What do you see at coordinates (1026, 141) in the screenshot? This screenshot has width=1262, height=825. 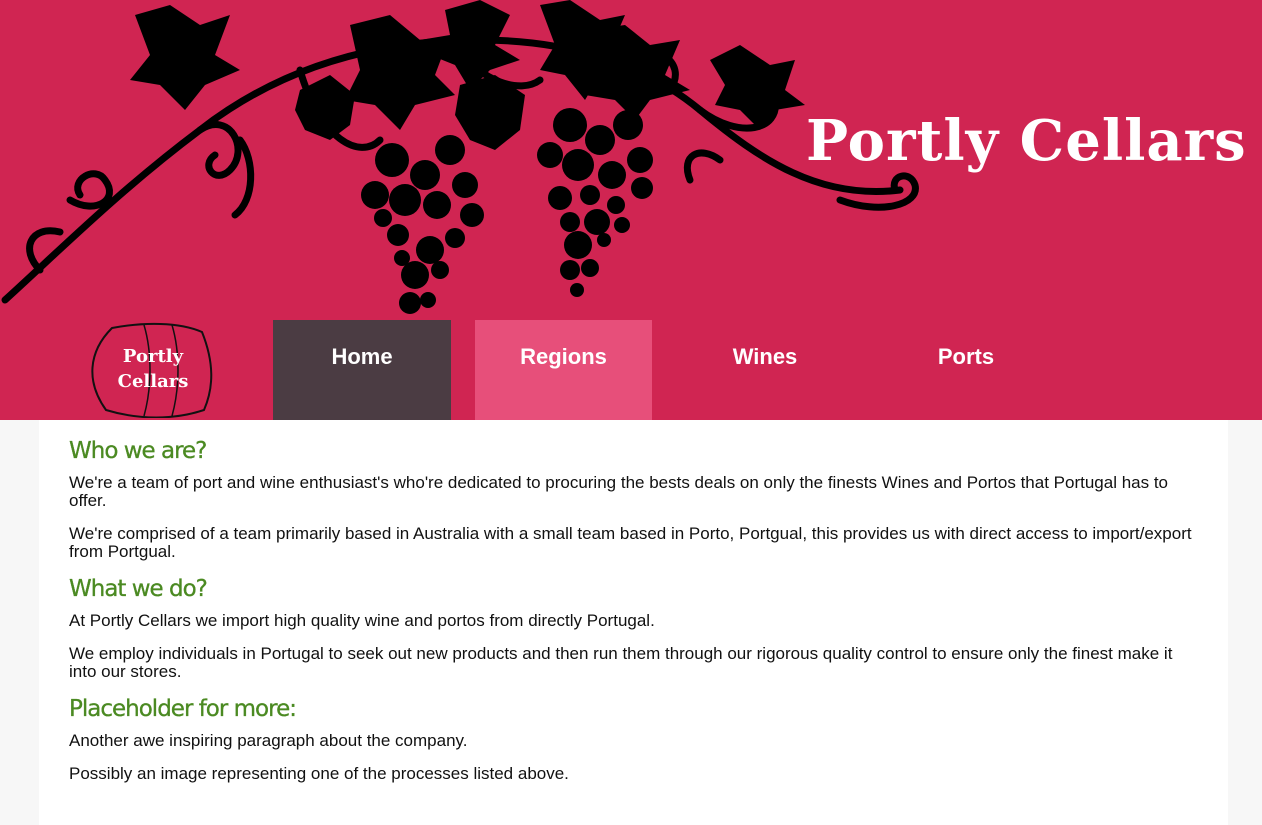 I see `site-title: Portly Cellars` at bounding box center [1026, 141].